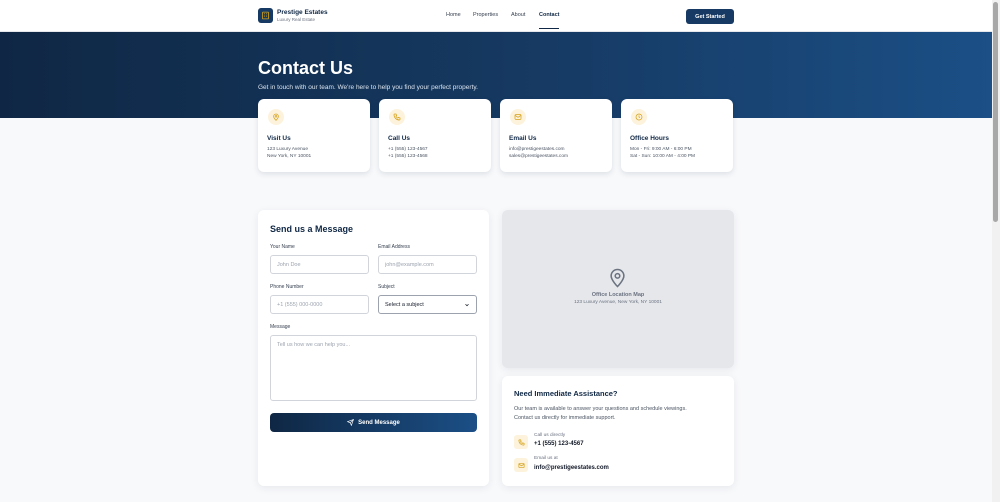 The width and height of the screenshot is (1000, 502). What do you see at coordinates (399, 138) in the screenshot?
I see `info-card-title: Call Us` at bounding box center [399, 138].